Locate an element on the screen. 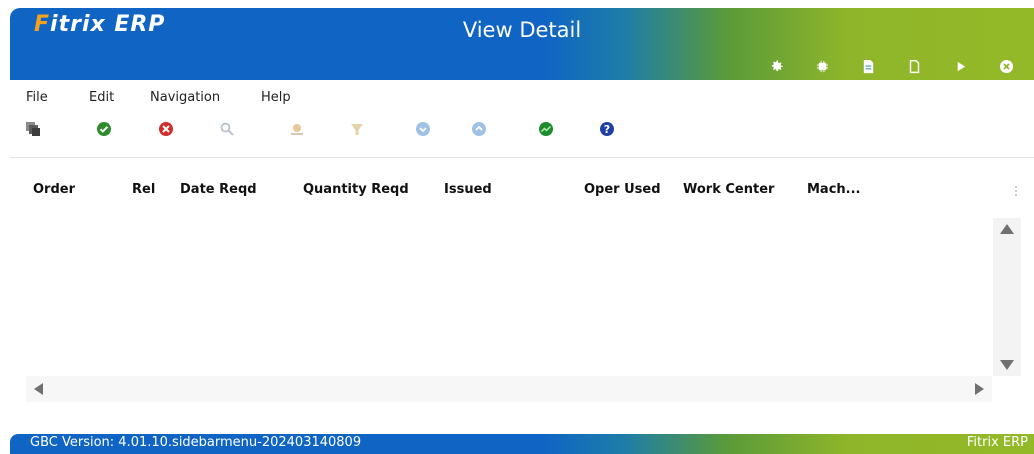 The width and height of the screenshot is (1034, 454). search-magnifier-icon is located at coordinates (227, 129).